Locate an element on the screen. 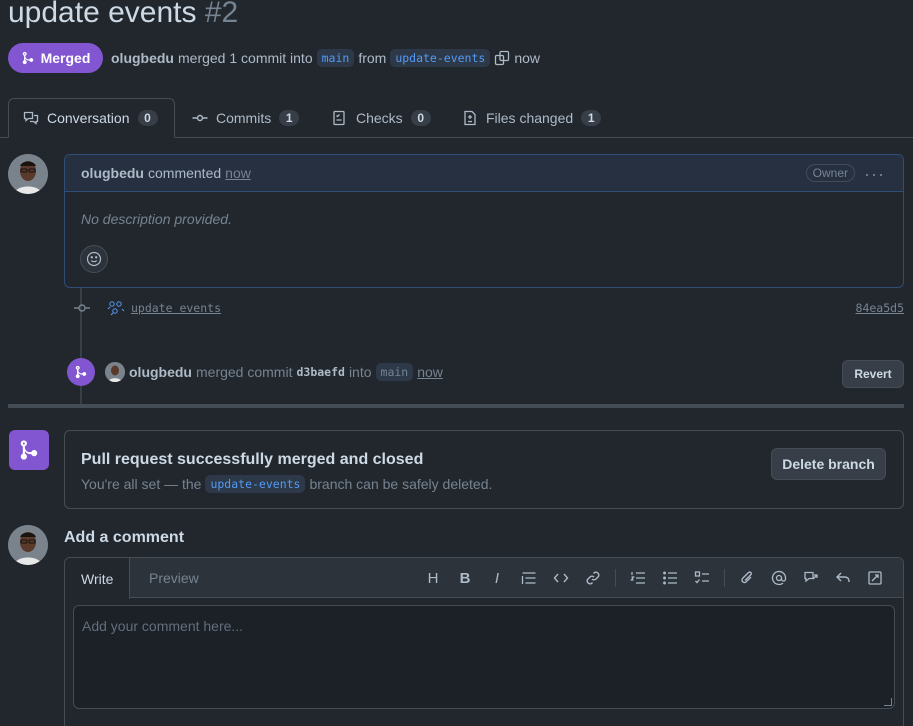 The height and width of the screenshot is (726, 913). resize-handle is located at coordinates (888, 702).